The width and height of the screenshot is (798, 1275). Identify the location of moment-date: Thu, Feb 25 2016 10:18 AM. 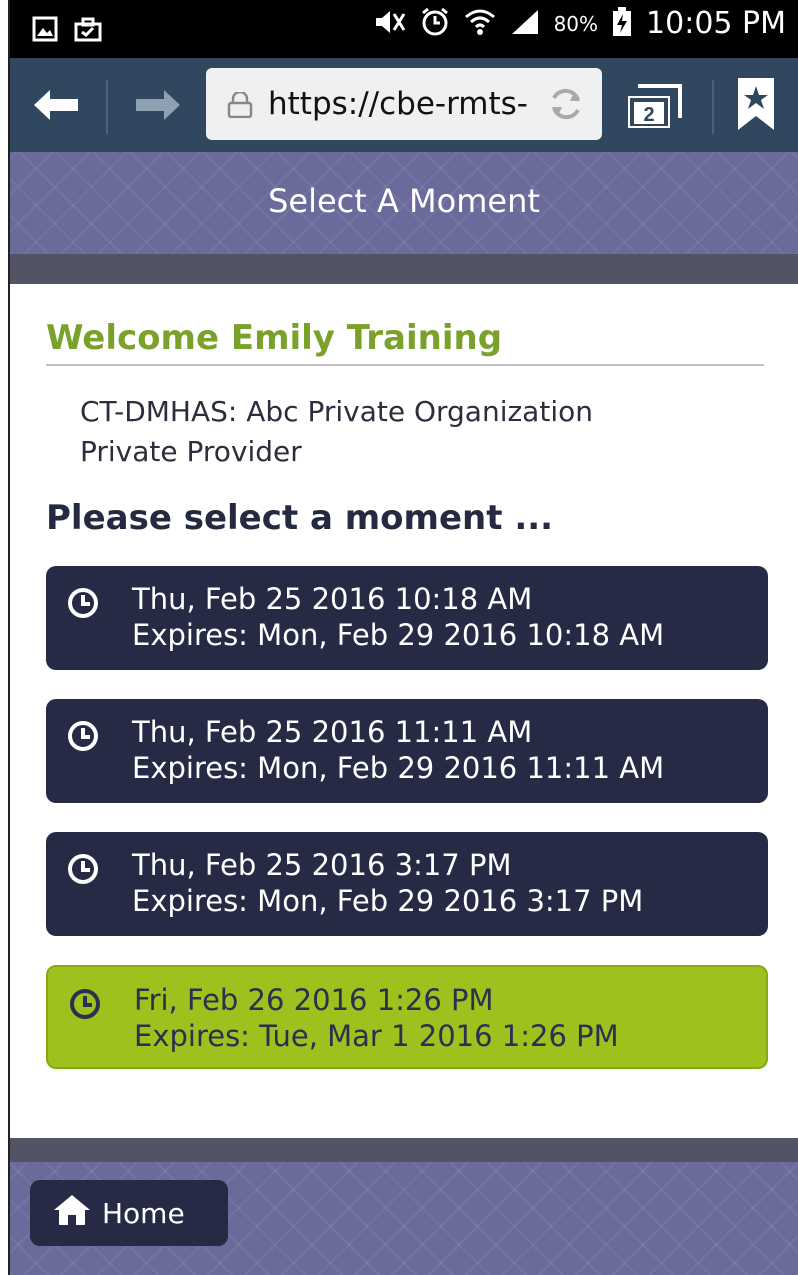
(332, 599).